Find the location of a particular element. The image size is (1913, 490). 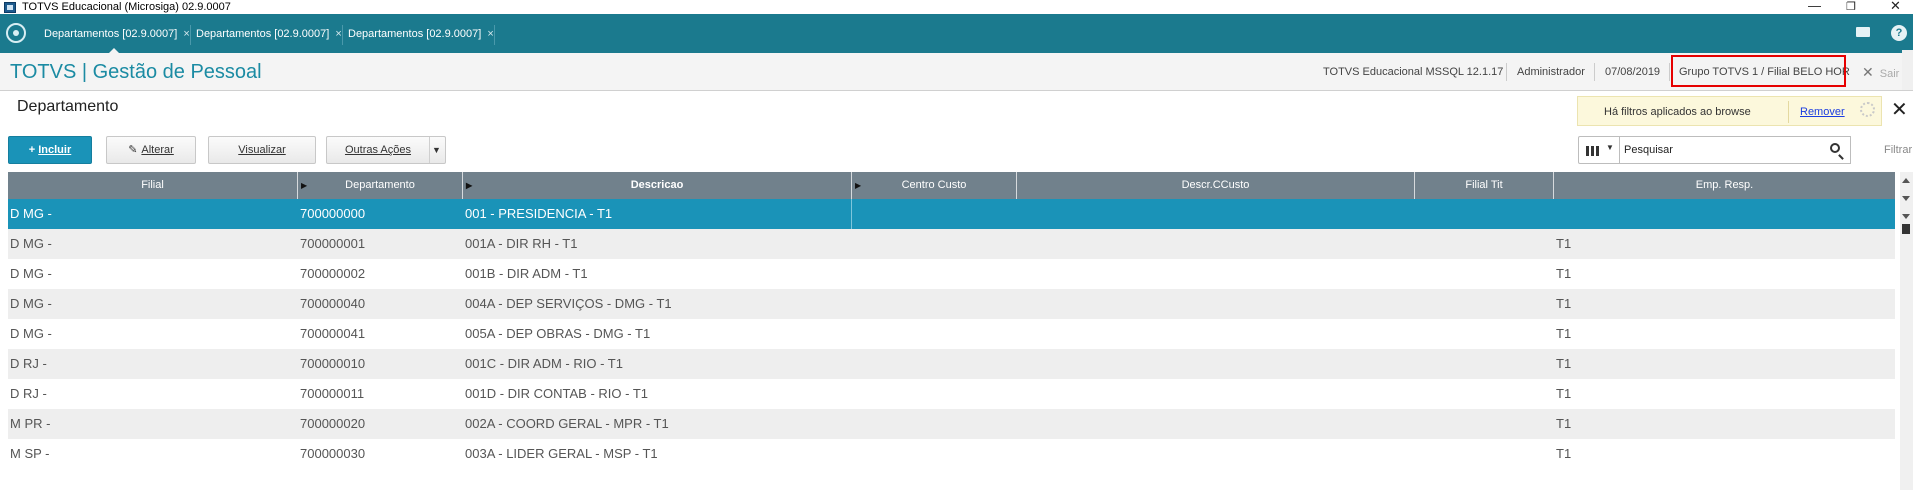

scroll-end-icon is located at coordinates (1906, 229).